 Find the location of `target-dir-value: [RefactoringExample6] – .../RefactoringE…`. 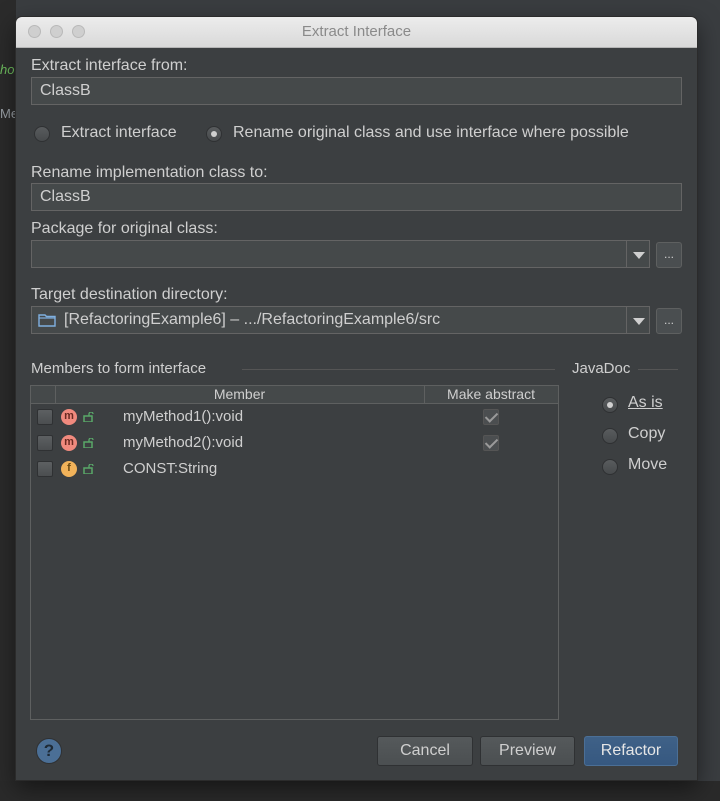

target-dir-value: [RefactoringExample6] – .../RefactoringE… is located at coordinates (252, 319).